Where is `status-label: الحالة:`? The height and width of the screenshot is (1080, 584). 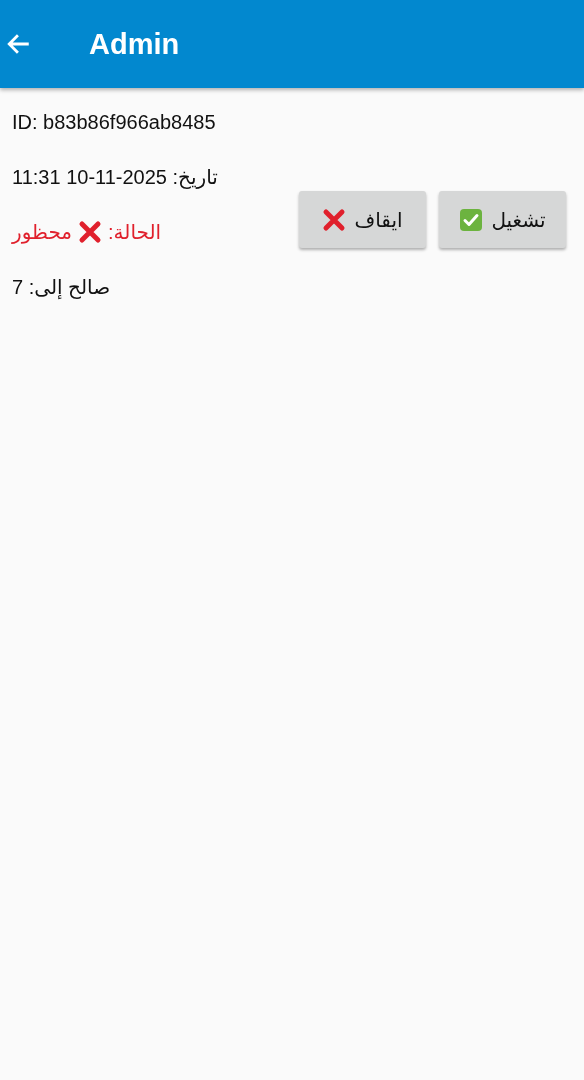 status-label: الحالة: is located at coordinates (135, 232).